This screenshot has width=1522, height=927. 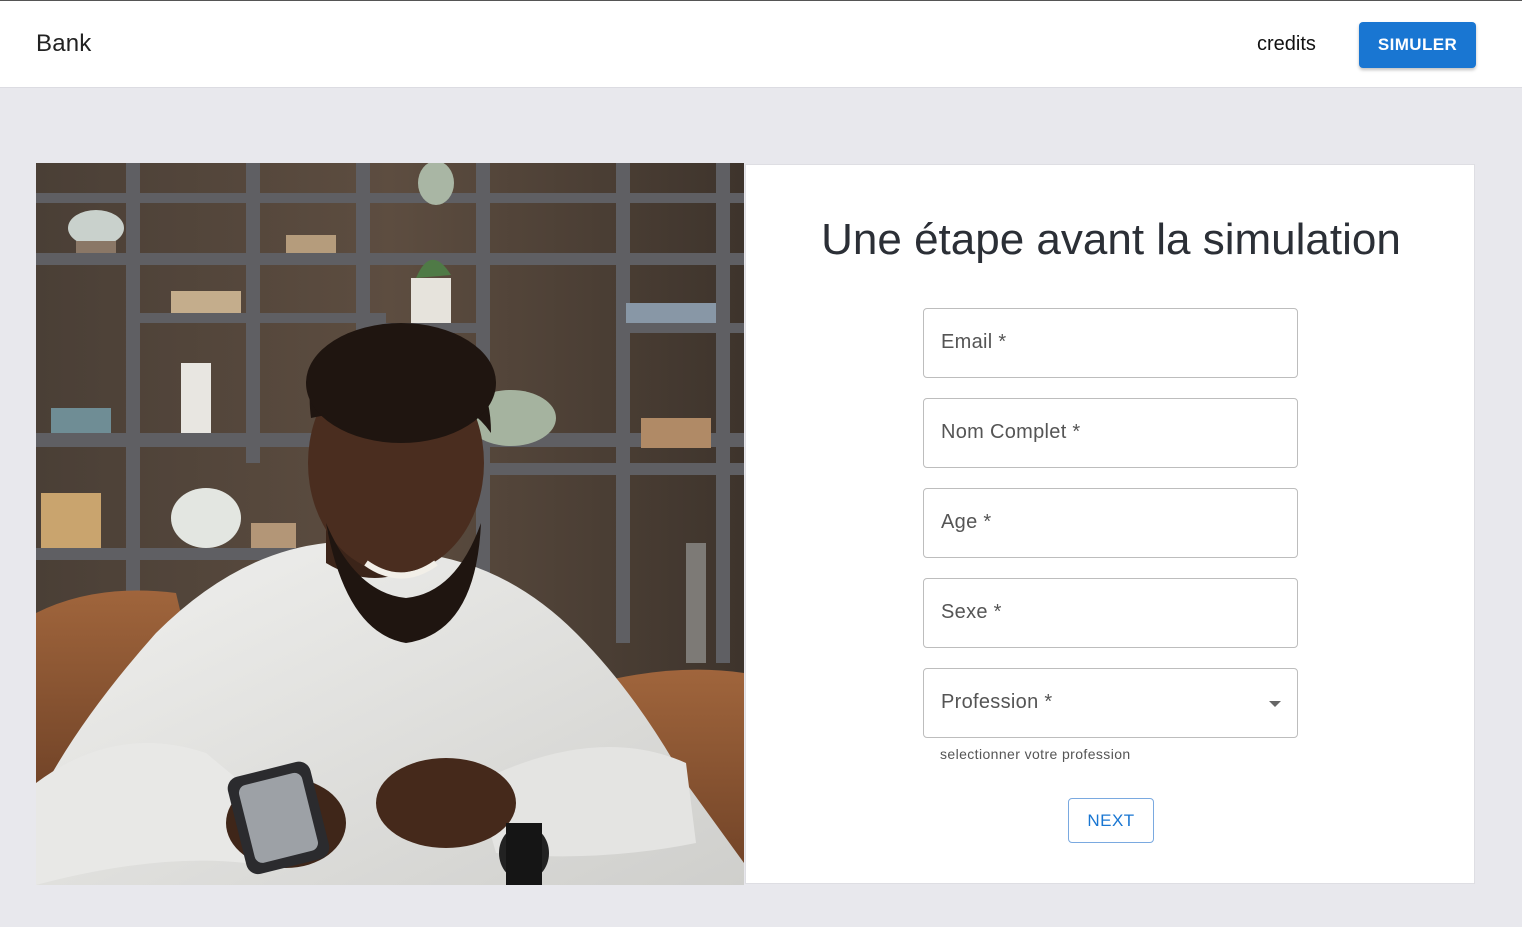 What do you see at coordinates (1110, 613) in the screenshot?
I see `sex-field: Sexe *` at bounding box center [1110, 613].